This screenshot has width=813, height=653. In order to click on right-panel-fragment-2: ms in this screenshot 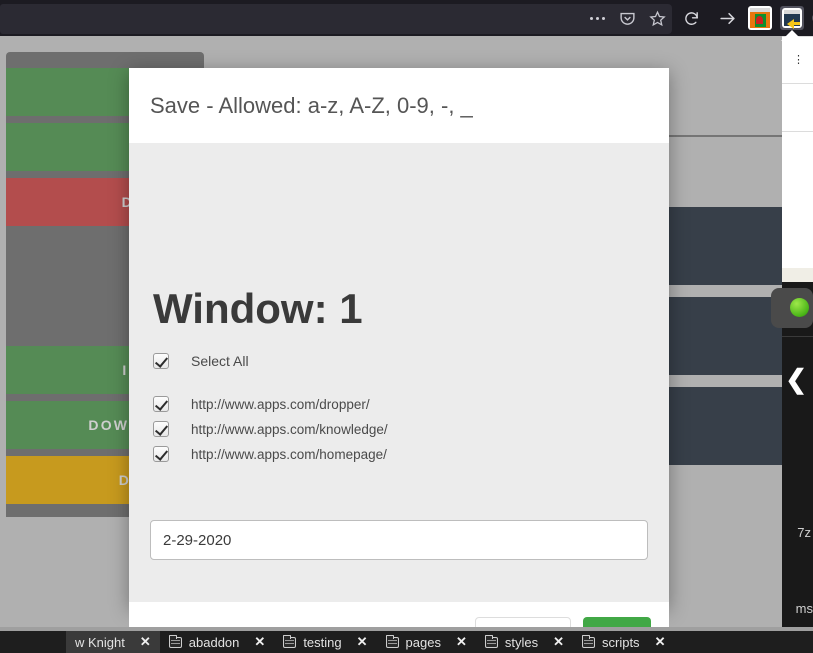, I will do `click(804, 608)`.